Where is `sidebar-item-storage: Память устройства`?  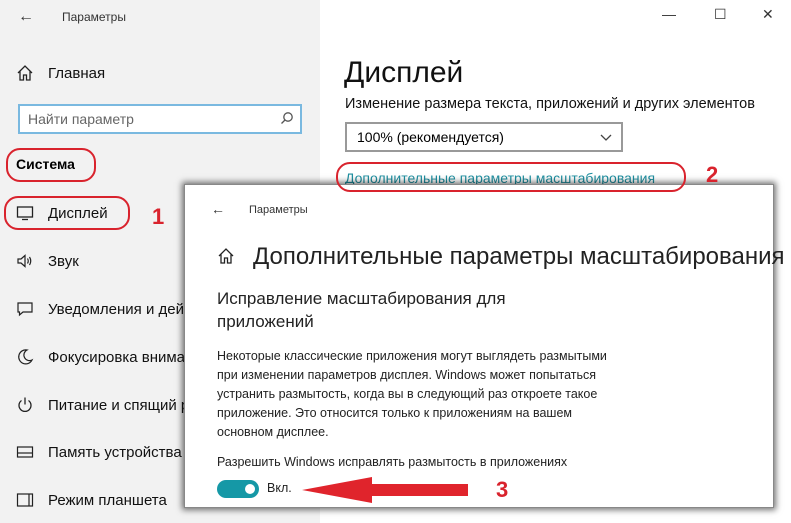 sidebar-item-storage: Память устройства is located at coordinates (99, 452).